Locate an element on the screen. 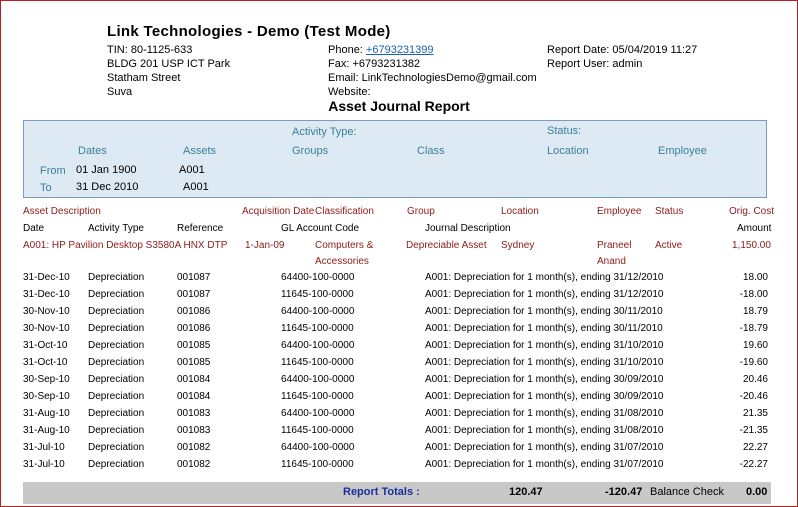 This screenshot has height=507, width=798. col-location: Location is located at coordinates (520, 211).